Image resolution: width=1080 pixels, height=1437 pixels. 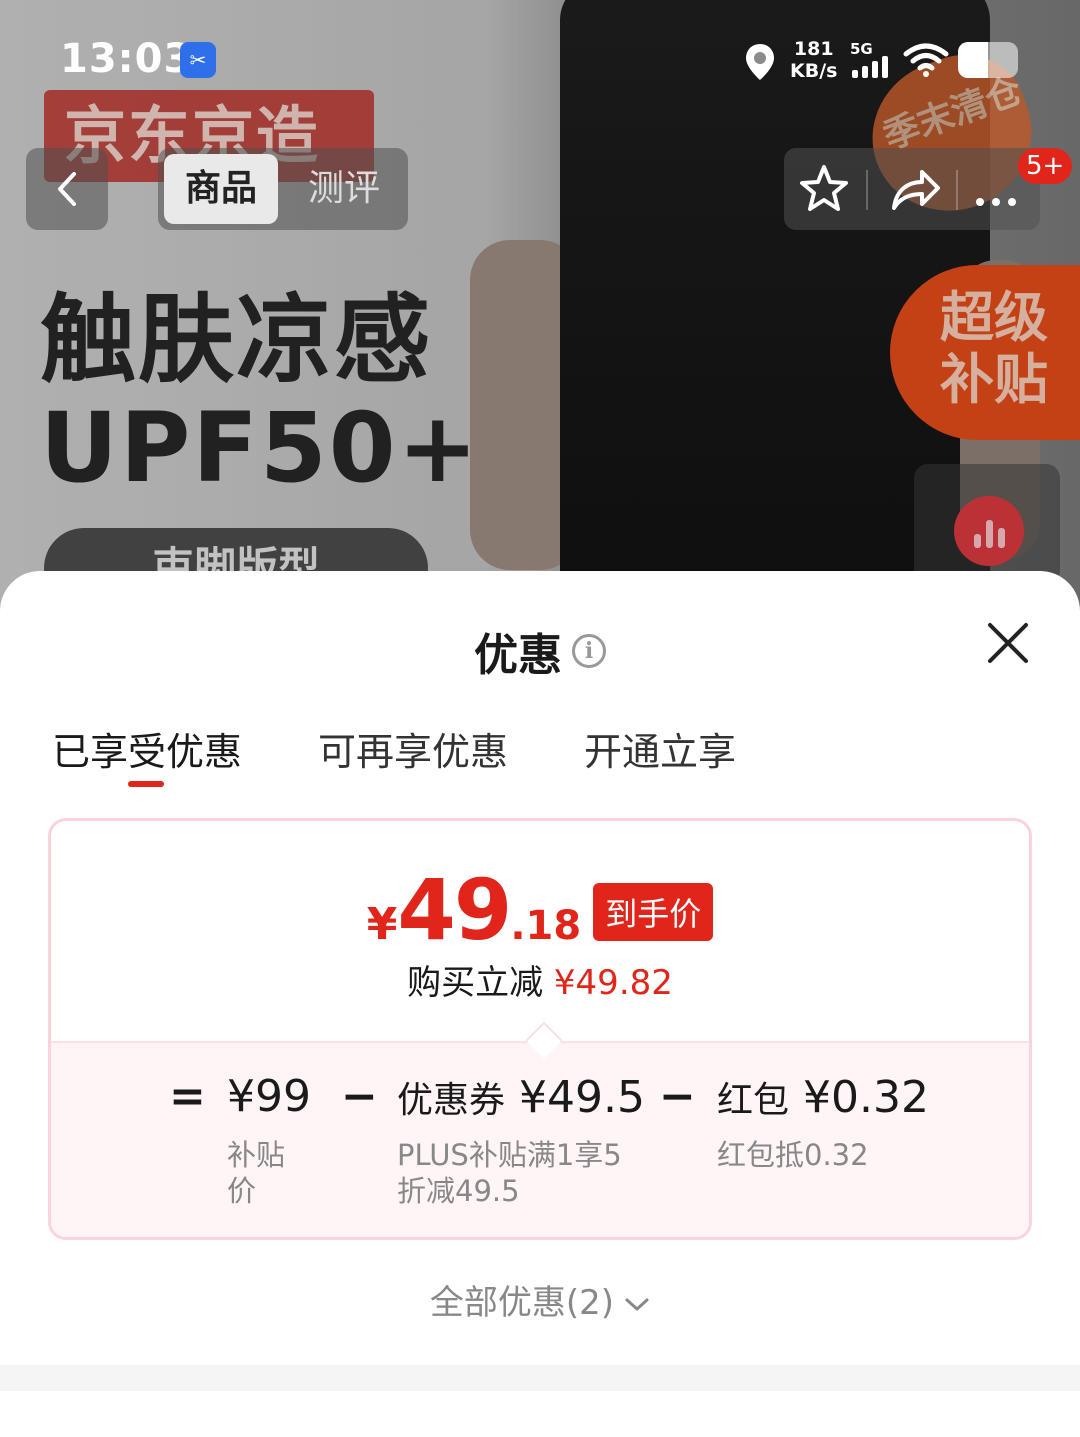 I want to click on share-icon, so click(x=914, y=189).